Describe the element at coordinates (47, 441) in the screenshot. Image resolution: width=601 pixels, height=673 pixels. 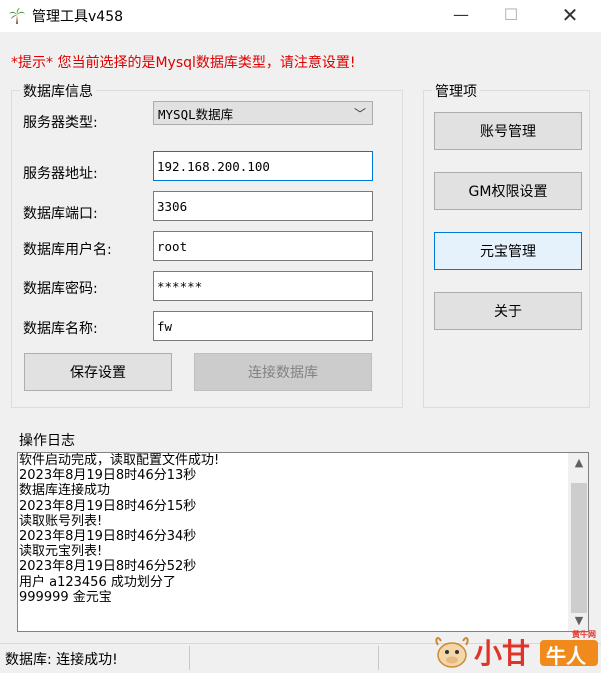
I see `log-title: 操作日志` at that location.